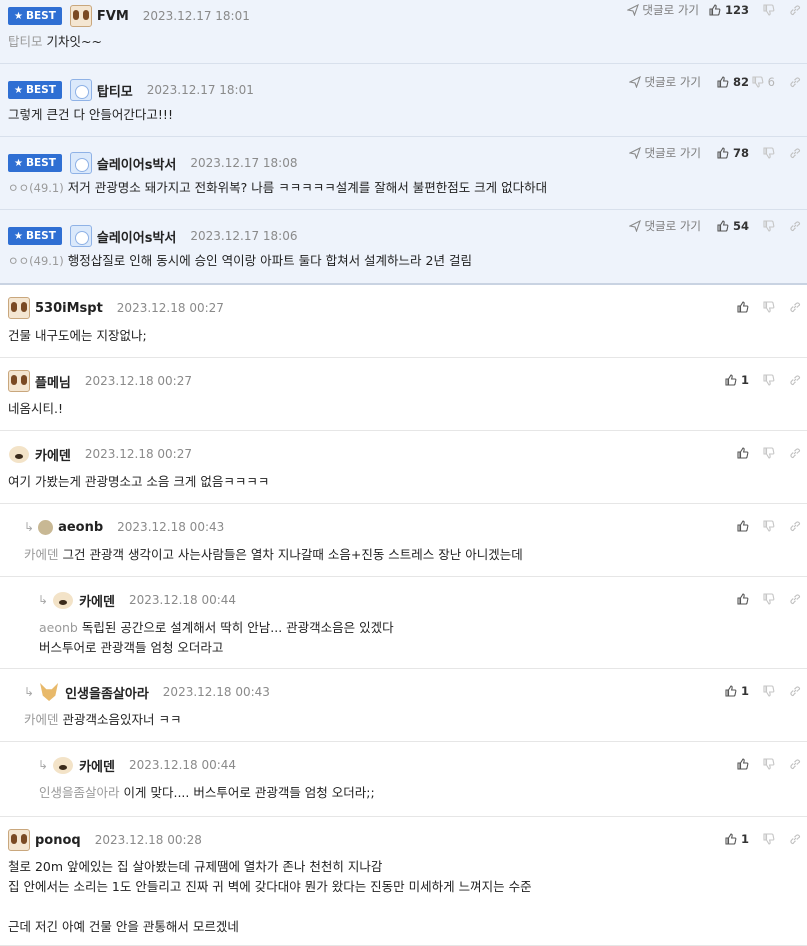  I want to click on upvote-count: 78, so click(740, 153).